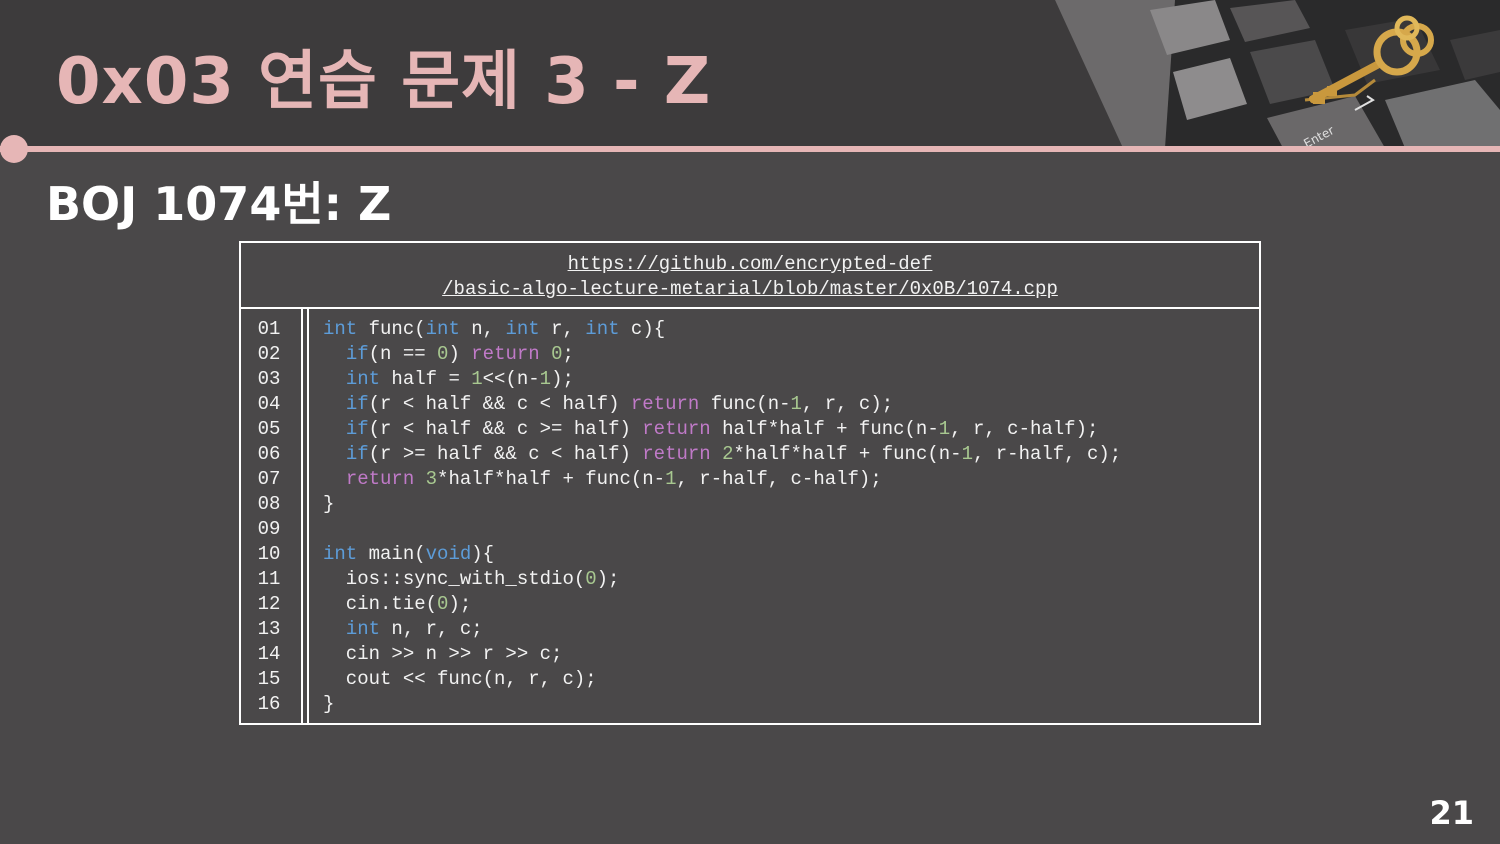 The height and width of the screenshot is (844, 1500). What do you see at coordinates (384, 82) in the screenshot?
I see `slide-title: 0x03 연습 문제 3 - Z` at bounding box center [384, 82].